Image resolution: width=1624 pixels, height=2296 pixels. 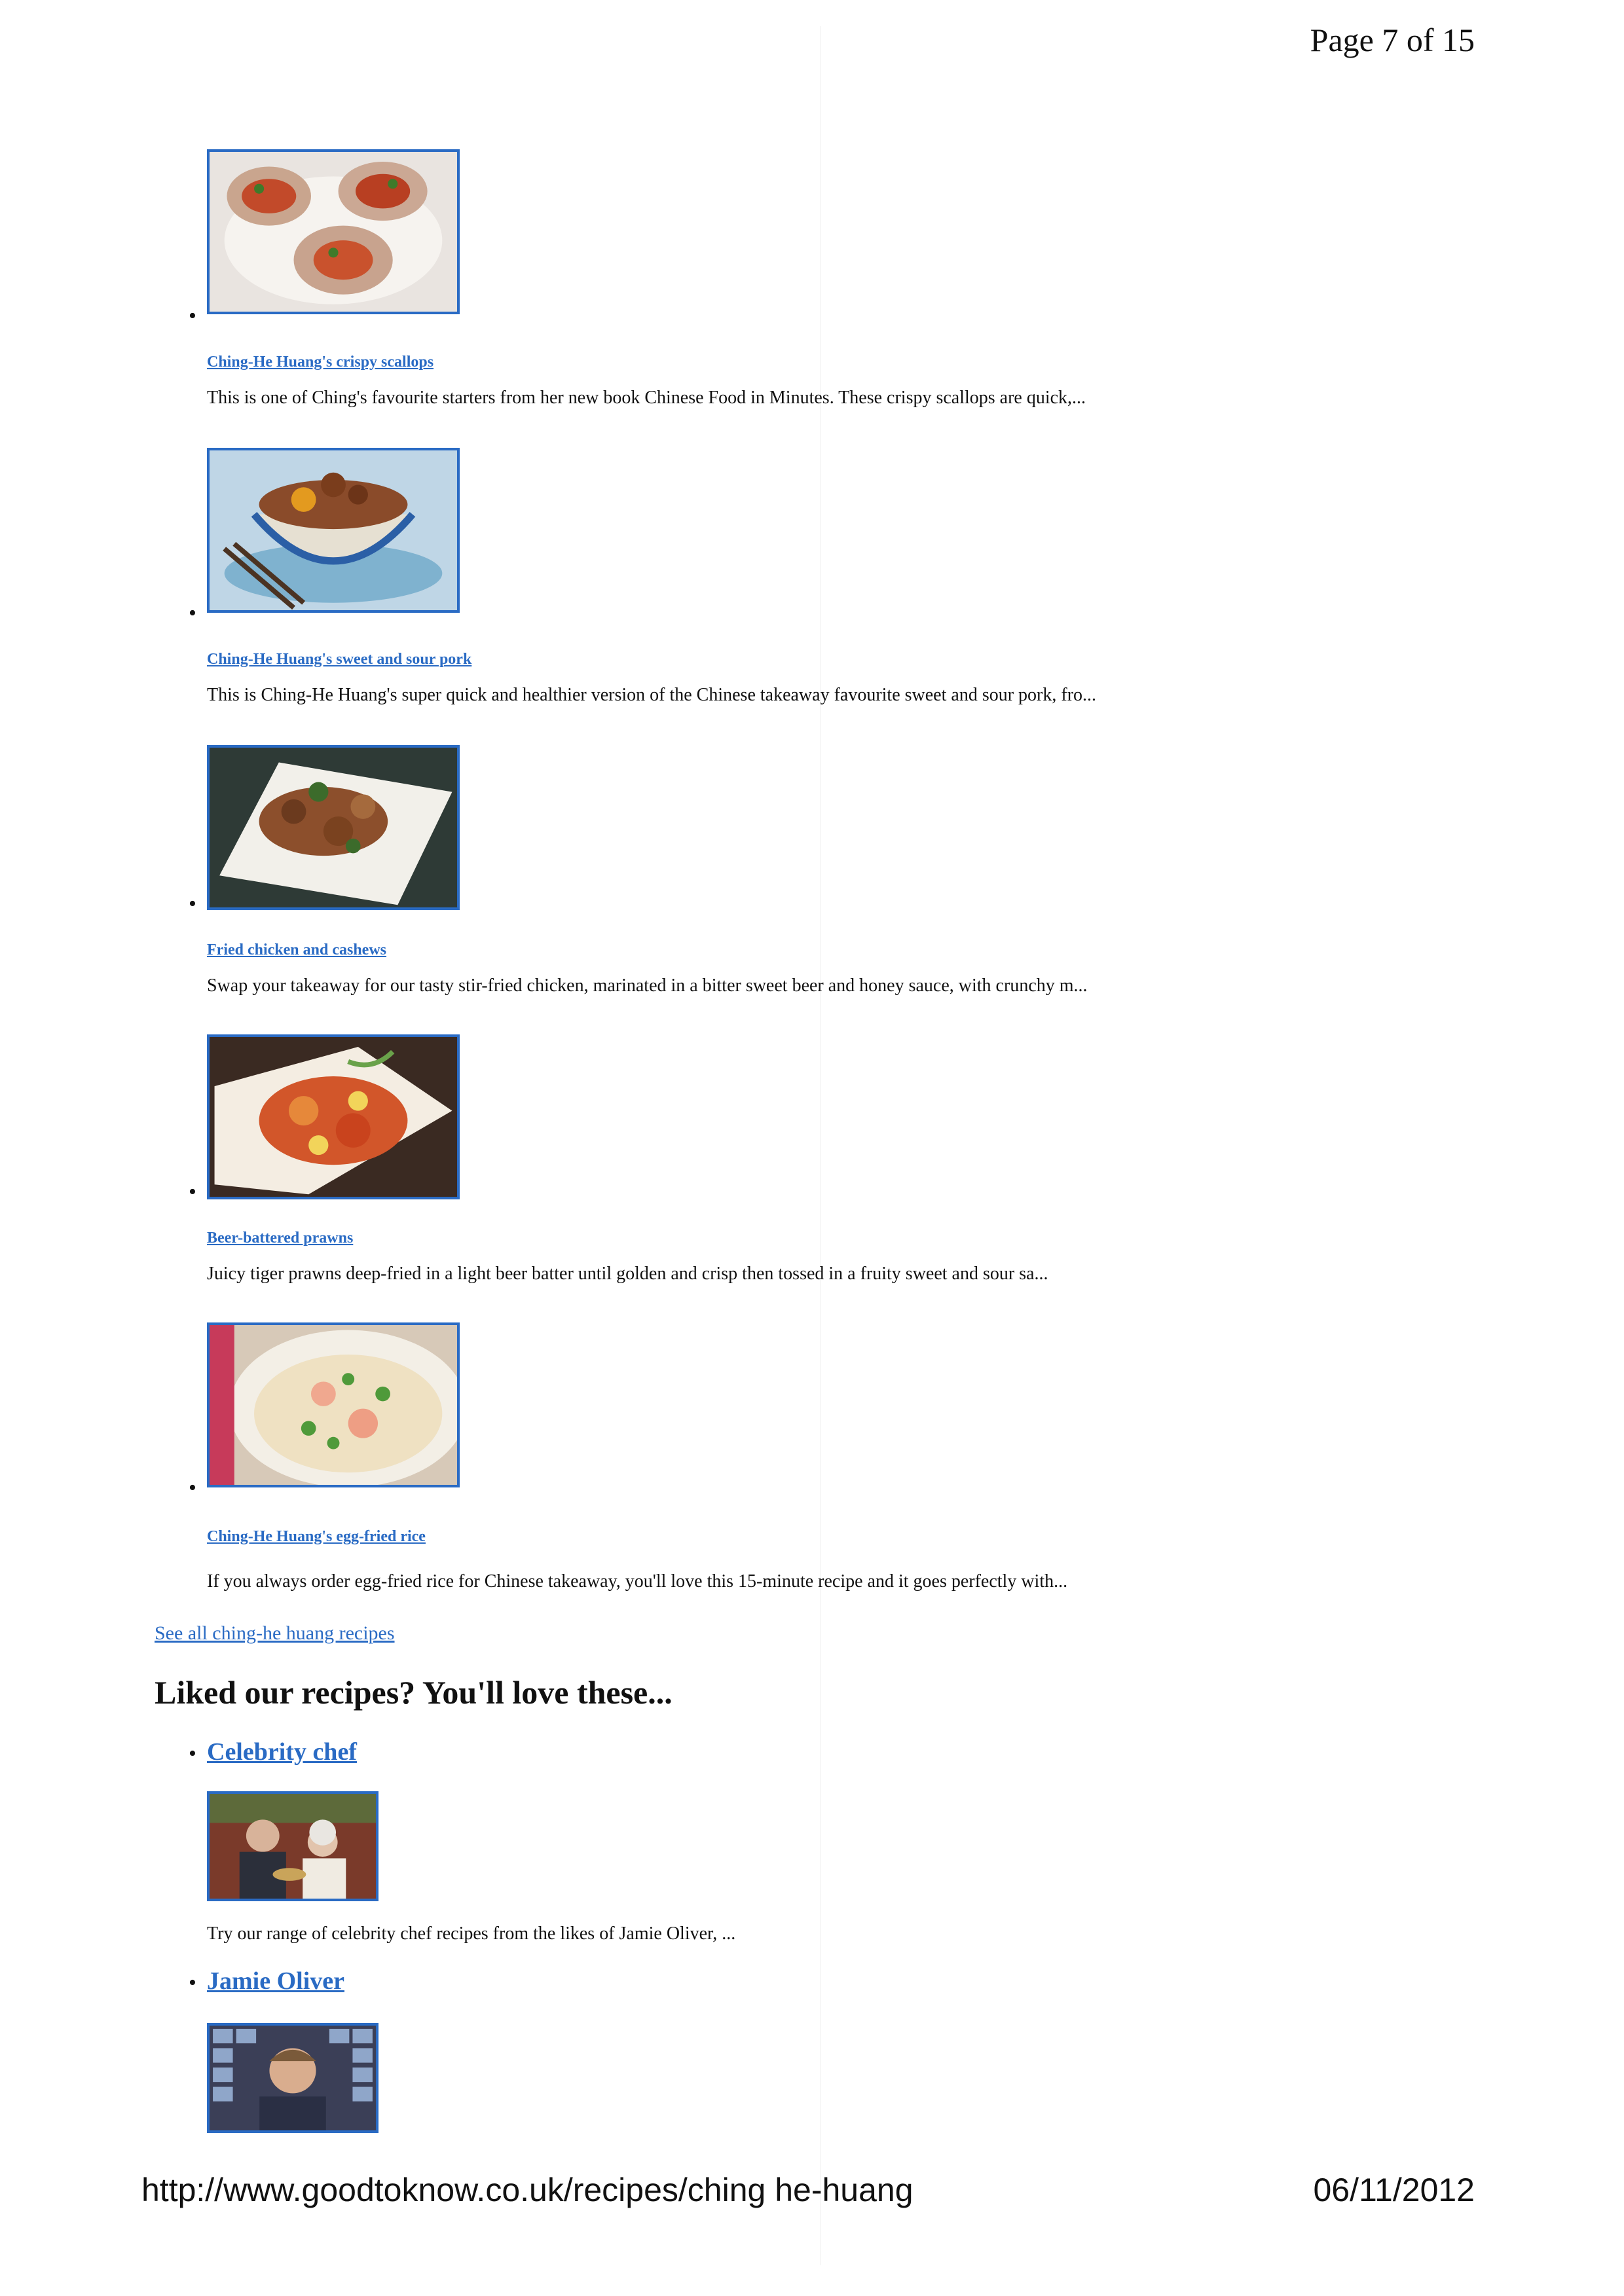 I want to click on scallops-photo, so click(x=333, y=232).